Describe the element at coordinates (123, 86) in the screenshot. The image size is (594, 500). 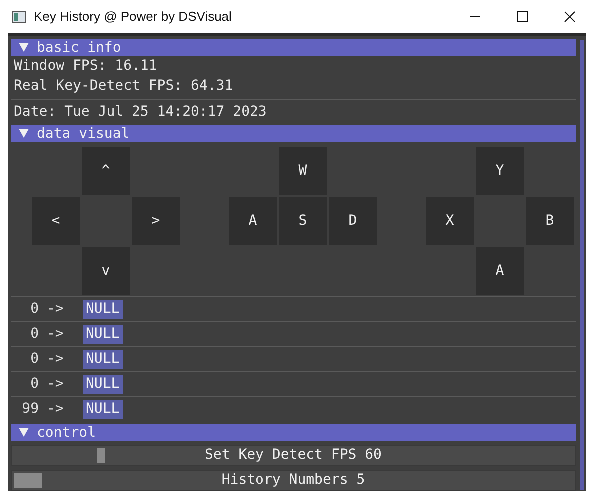
I see `info-text: Real Key-Detect FPS: 64.31` at that location.